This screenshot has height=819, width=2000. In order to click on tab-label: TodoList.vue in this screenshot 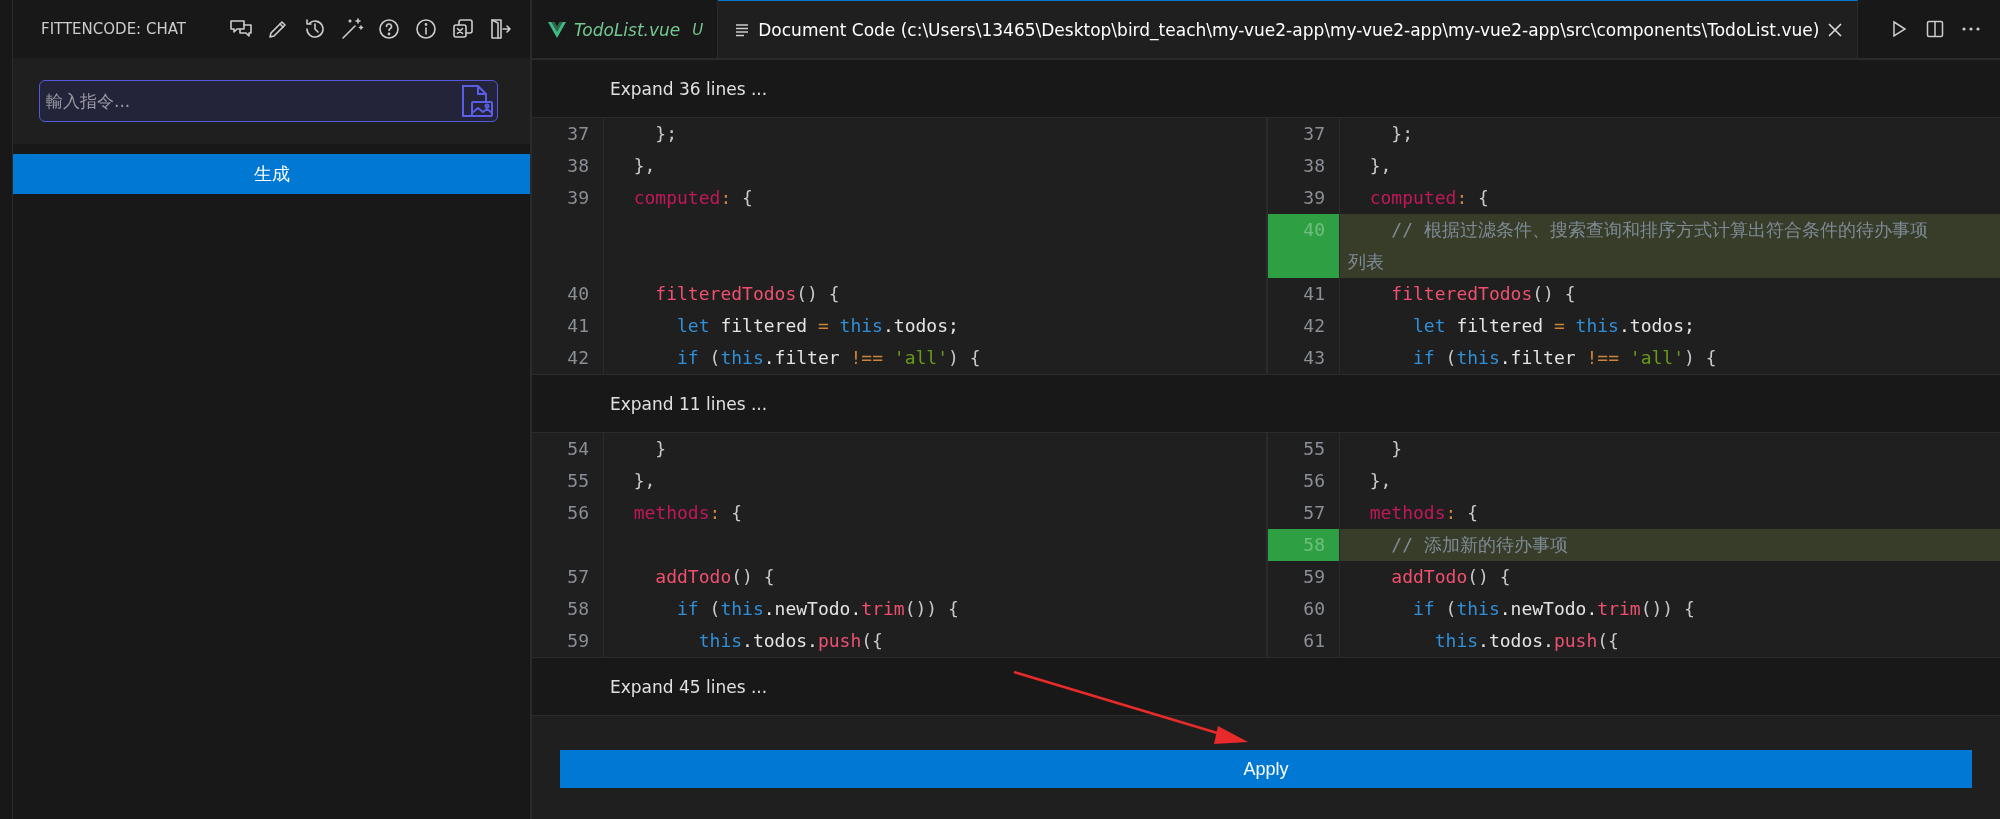, I will do `click(627, 29)`.